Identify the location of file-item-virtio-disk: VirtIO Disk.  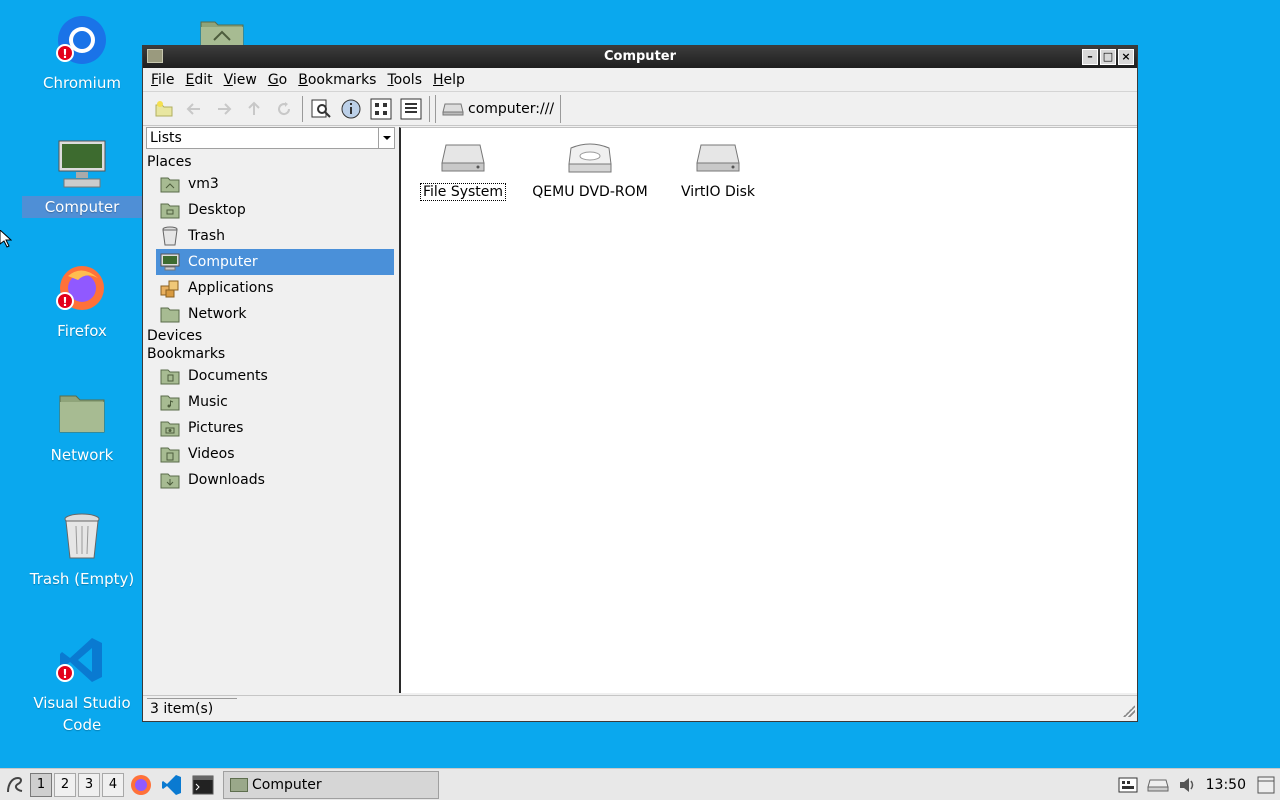
(718, 169).